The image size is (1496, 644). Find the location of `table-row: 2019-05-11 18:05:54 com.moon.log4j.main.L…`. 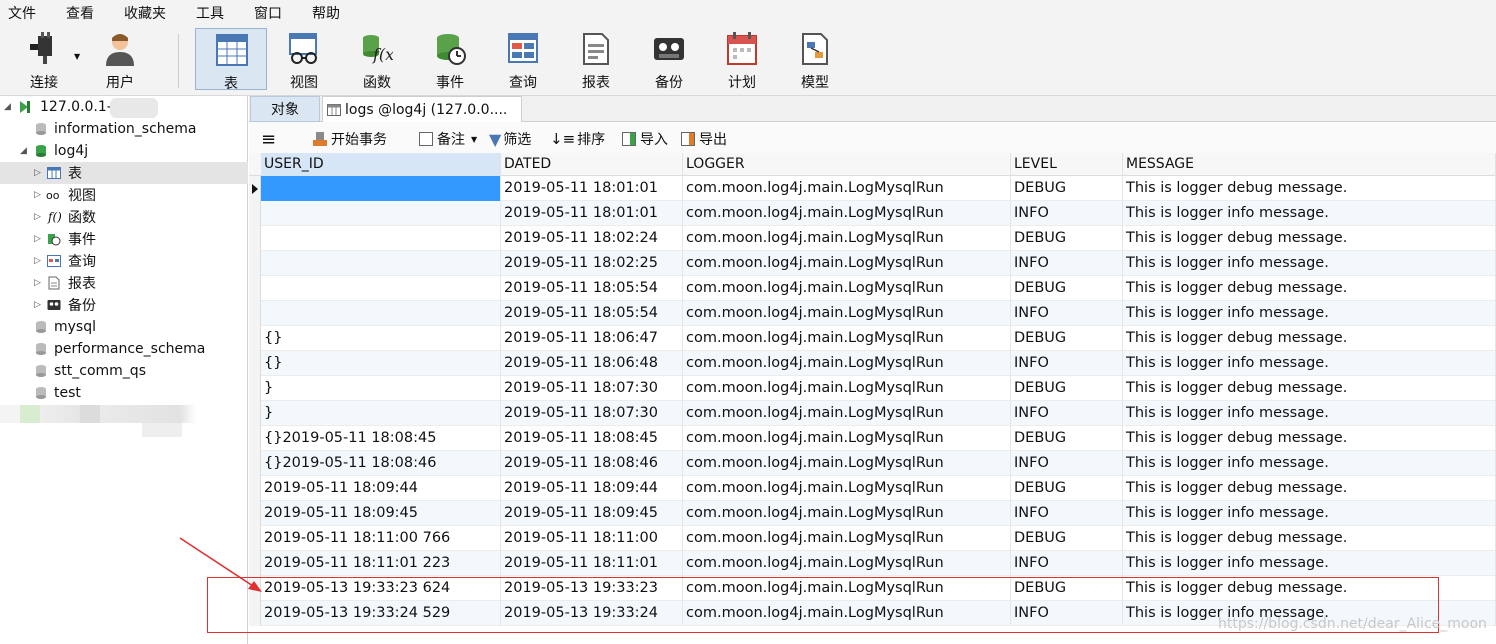

table-row: 2019-05-11 18:05:54 com.moon.log4j.main.L… is located at coordinates (872, 288).